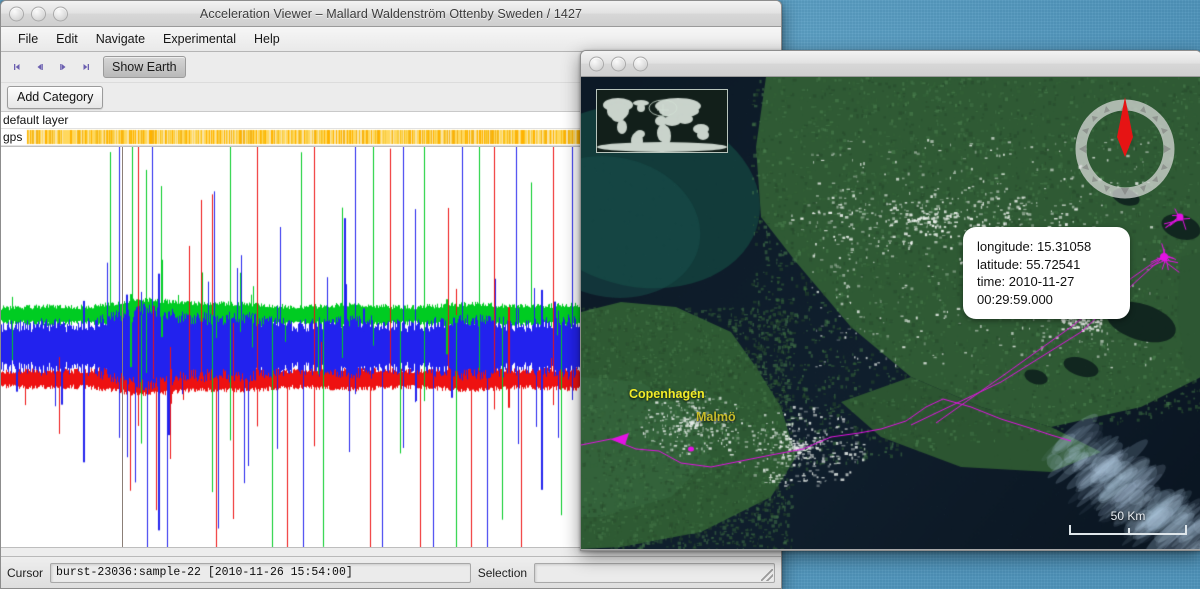 This screenshot has height=589, width=1200. I want to click on close-button, so click(16, 13).